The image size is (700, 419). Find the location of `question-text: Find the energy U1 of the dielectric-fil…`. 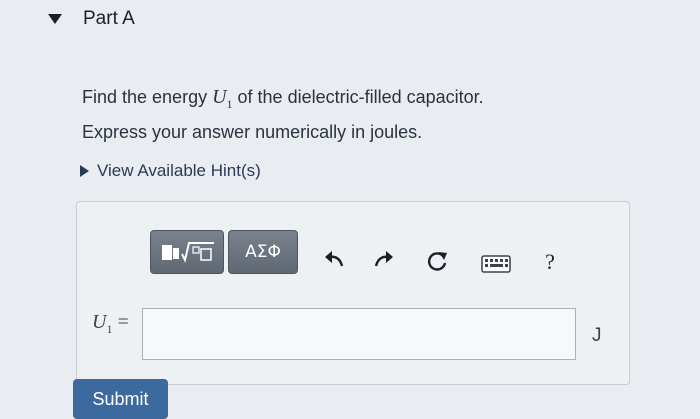

question-text: Find the energy U1 of the dielectric-fil… is located at coordinates (283, 99).